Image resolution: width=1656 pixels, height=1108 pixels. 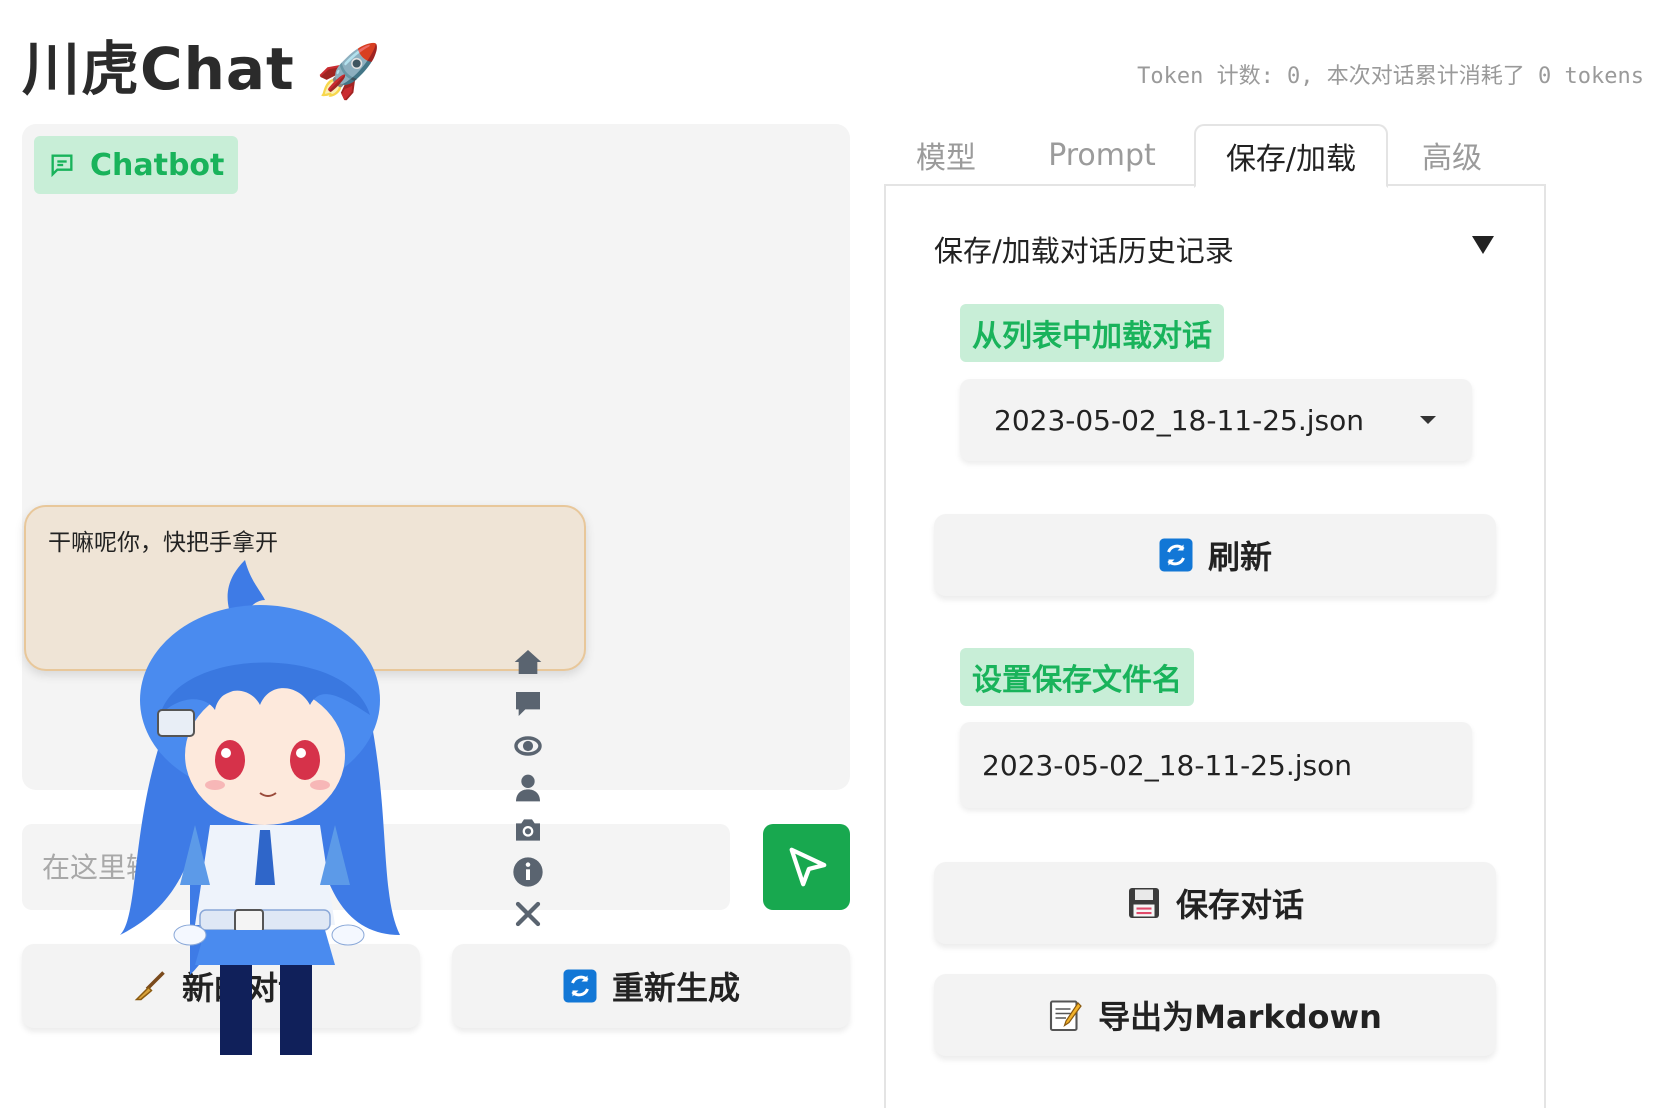 What do you see at coordinates (528, 746) in the screenshot?
I see `eye-icon` at bounding box center [528, 746].